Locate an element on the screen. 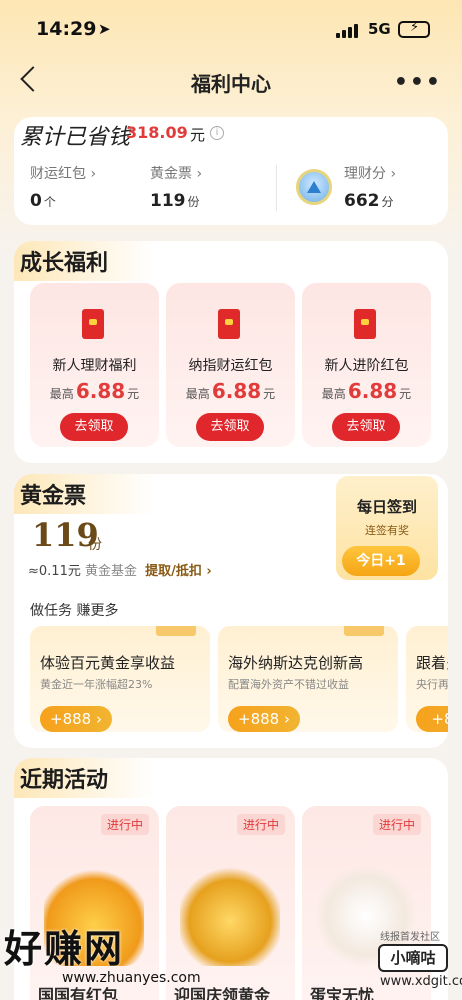  signal-icon is located at coordinates (349, 30).